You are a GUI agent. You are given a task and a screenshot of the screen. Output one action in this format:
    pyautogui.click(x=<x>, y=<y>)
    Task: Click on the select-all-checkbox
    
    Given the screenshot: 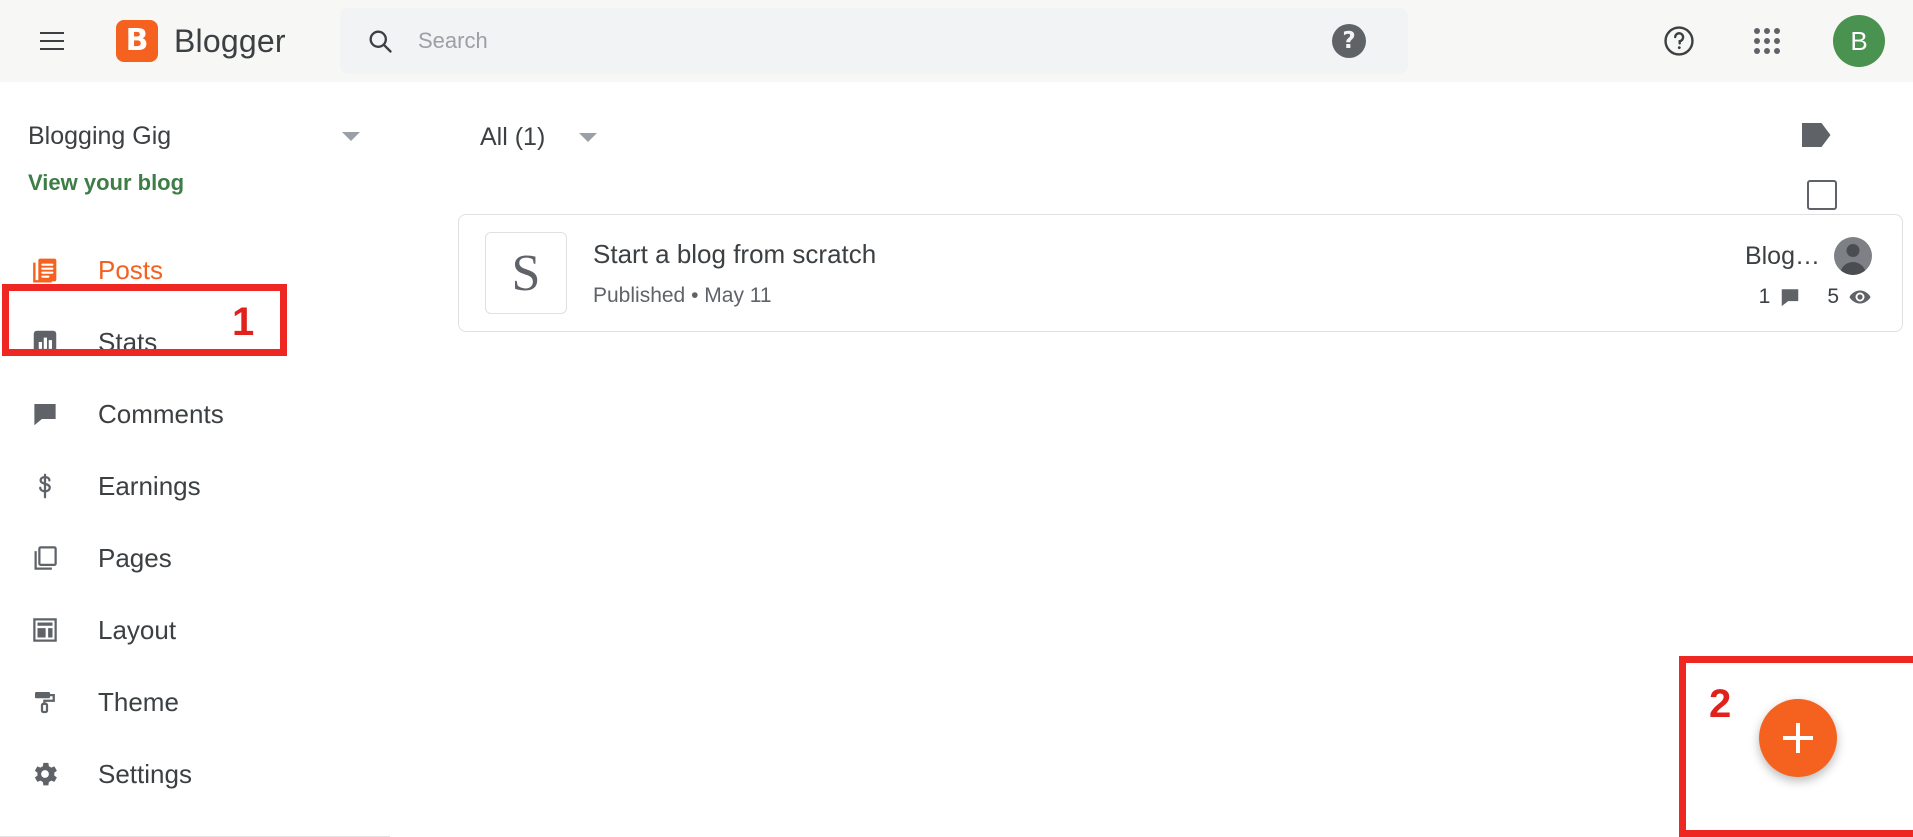 What is the action you would take?
    pyautogui.click(x=1822, y=195)
    